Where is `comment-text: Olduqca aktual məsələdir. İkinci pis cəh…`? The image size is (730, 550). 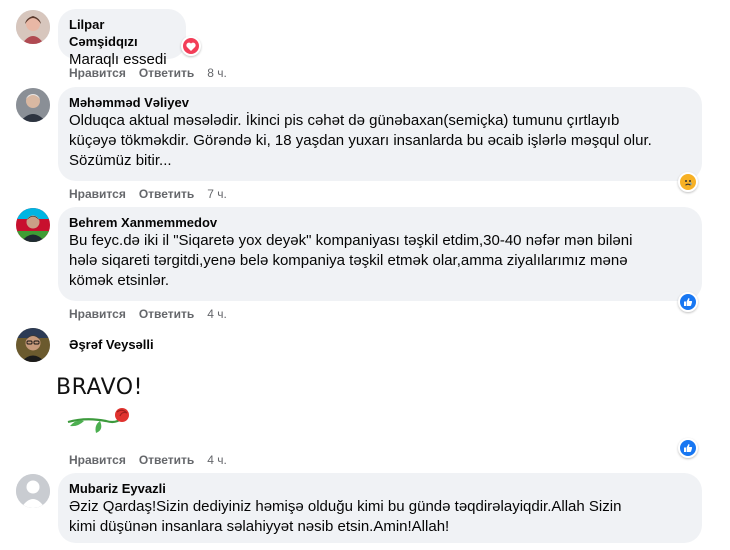
comment-text: Olduqca aktual məsələdir. İkinci pis cəh… is located at coordinates (360, 140).